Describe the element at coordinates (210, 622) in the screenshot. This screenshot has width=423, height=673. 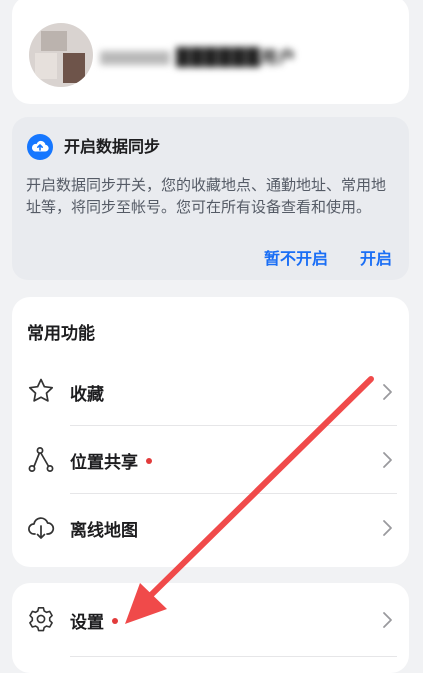
I see `menu-item-settings: 设置` at that location.